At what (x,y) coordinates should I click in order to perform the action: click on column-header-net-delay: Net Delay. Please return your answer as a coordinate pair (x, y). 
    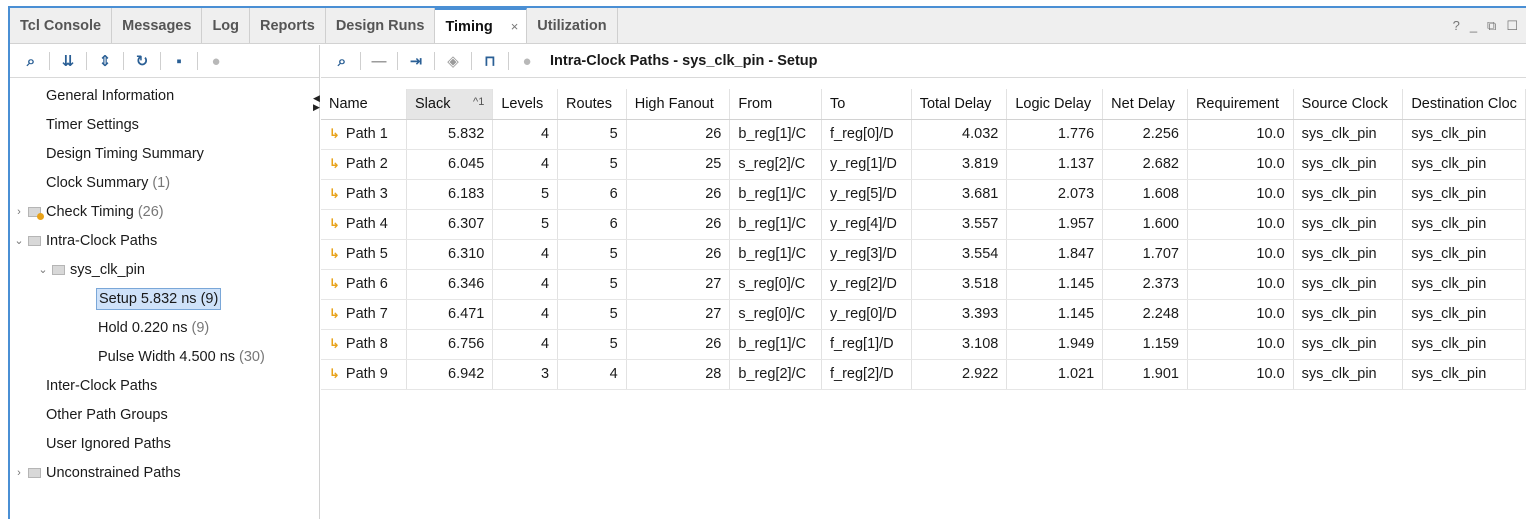
    Looking at the image, I should click on (1145, 104).